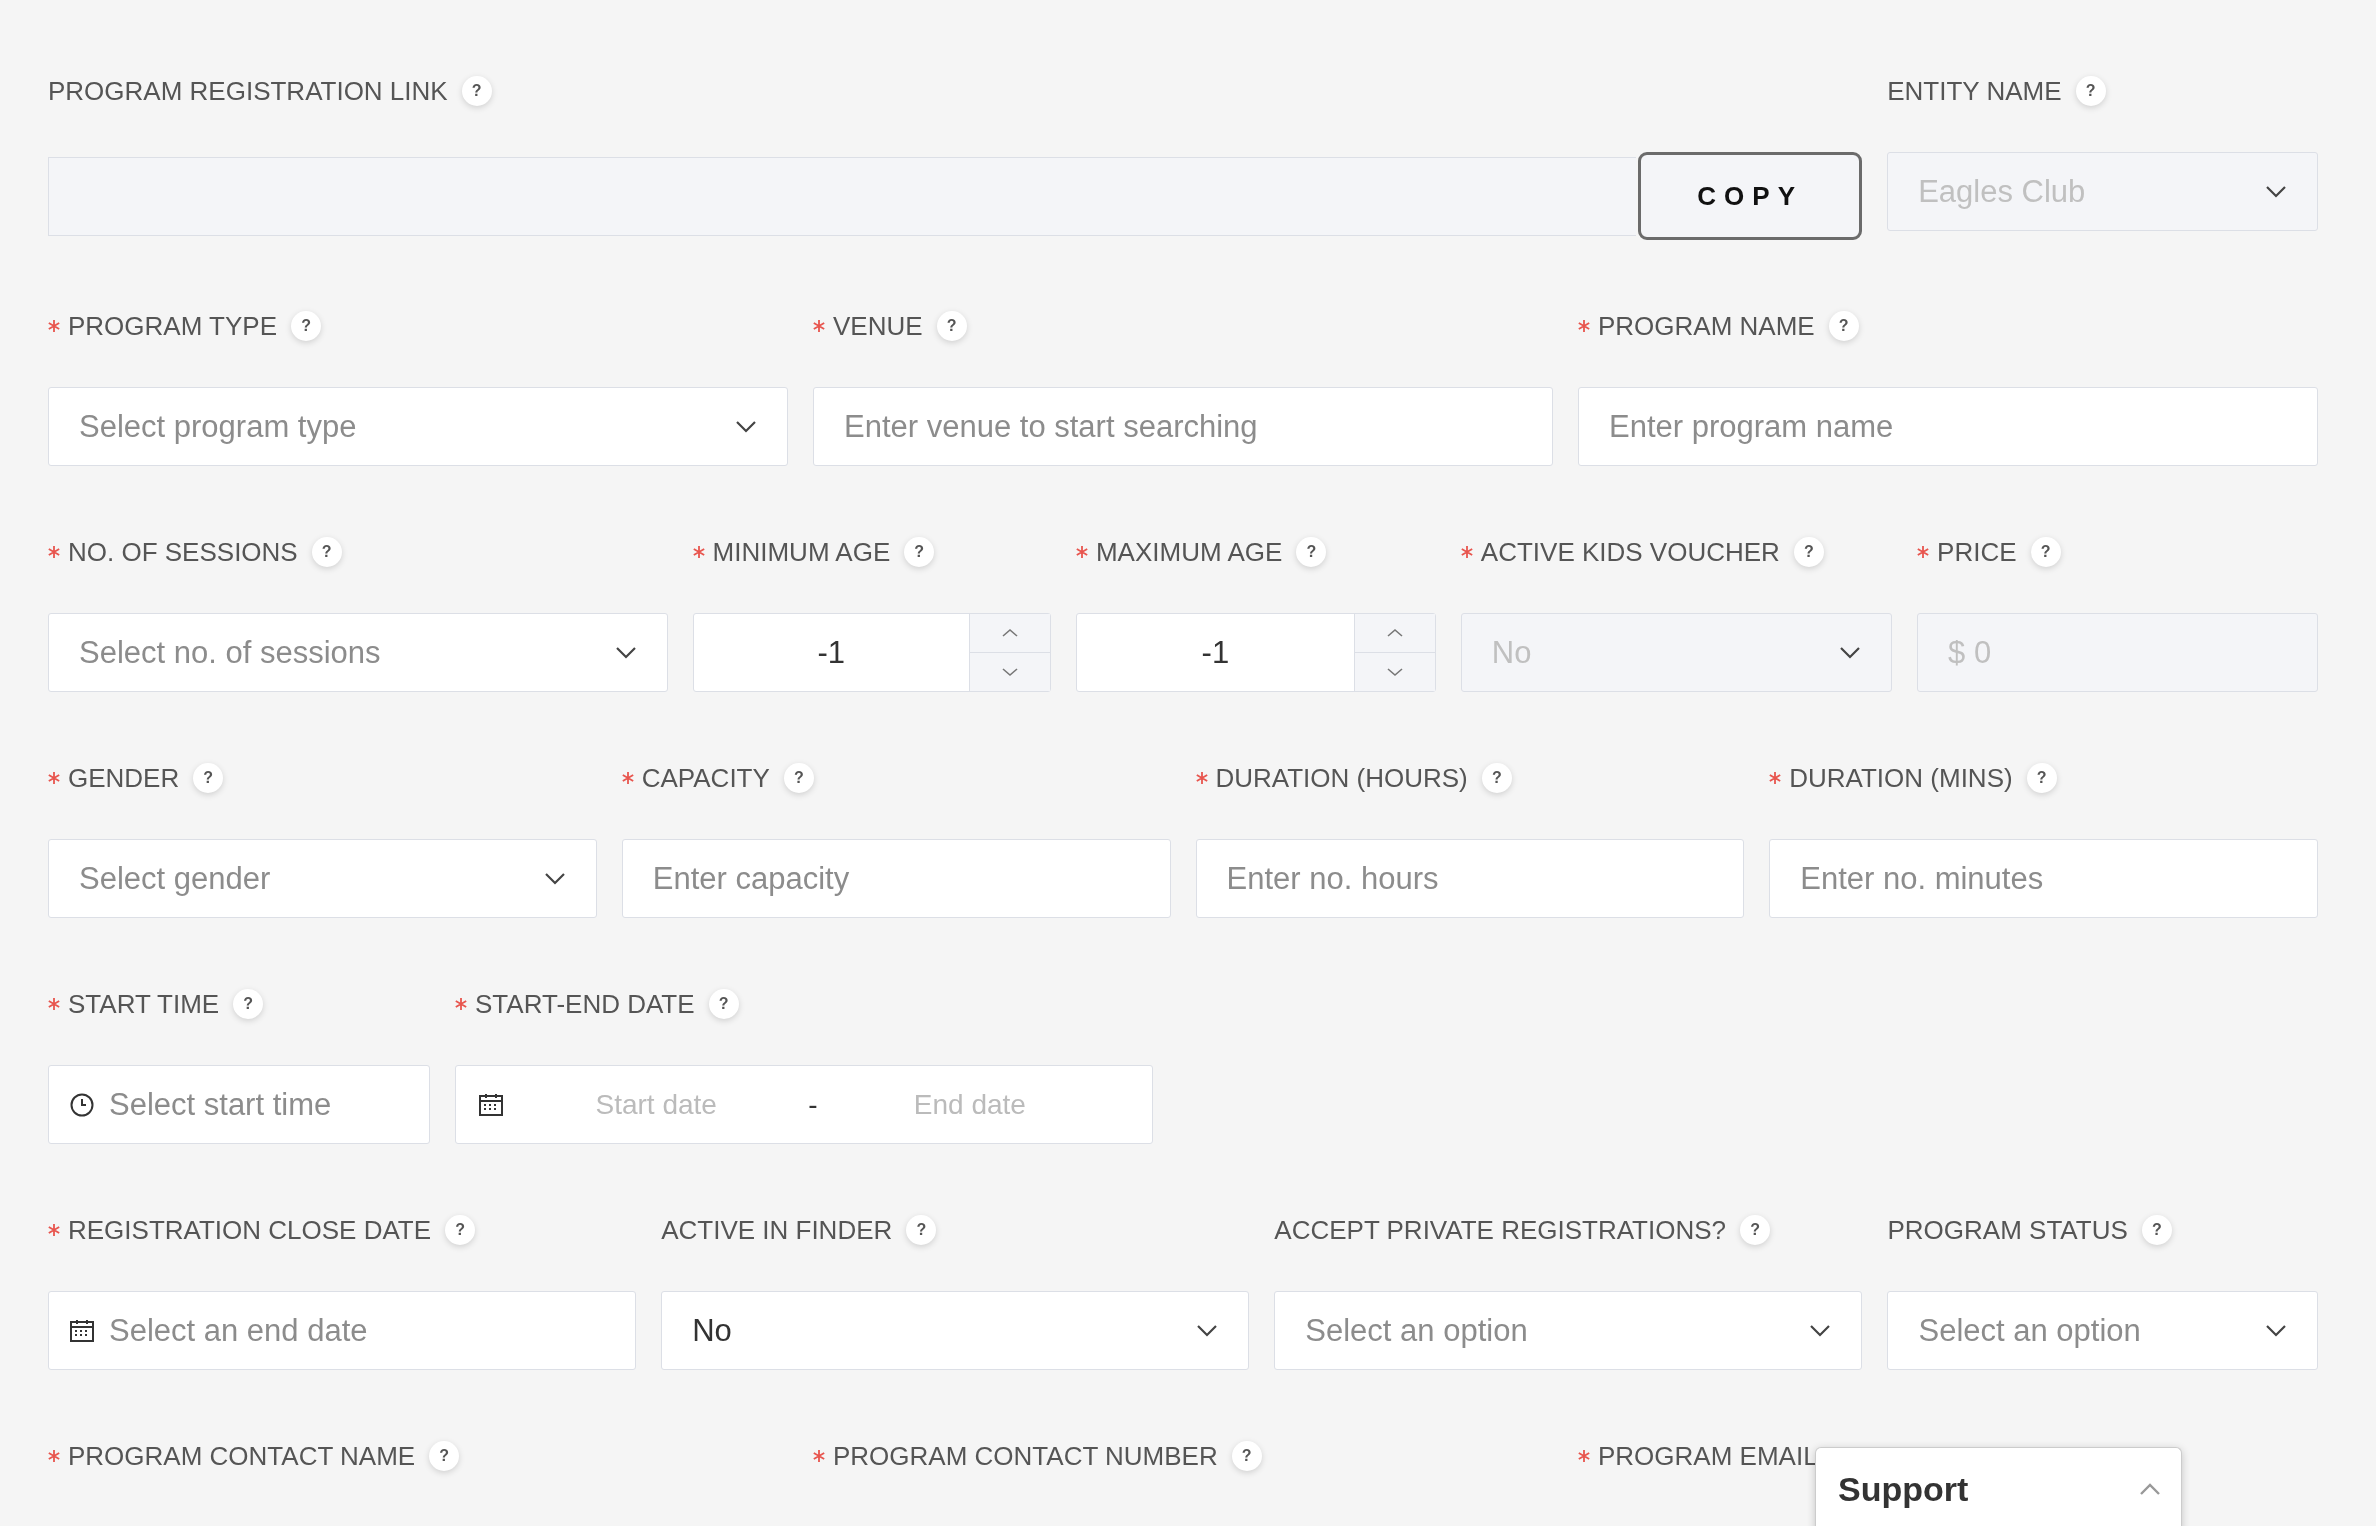  I want to click on field-label: REGISTRATION CLOSE DATE, so click(250, 1230).